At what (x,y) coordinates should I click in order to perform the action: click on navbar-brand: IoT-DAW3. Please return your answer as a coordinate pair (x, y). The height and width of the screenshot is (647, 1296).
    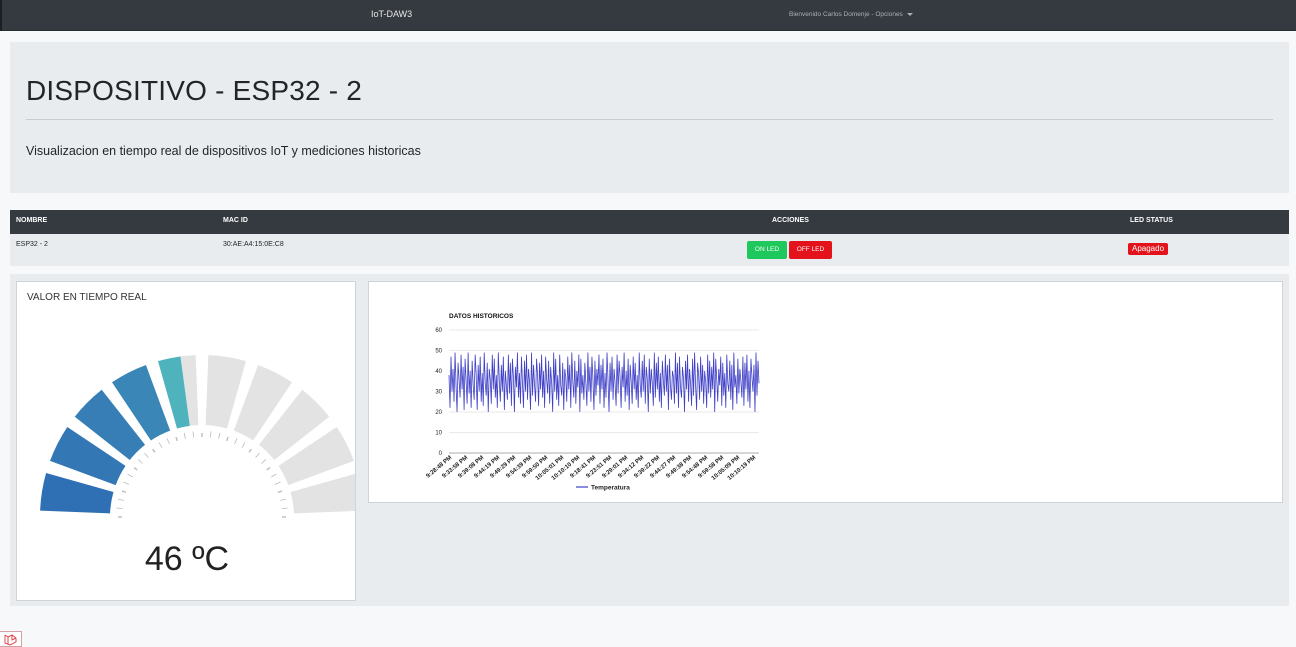
    Looking at the image, I should click on (391, 14).